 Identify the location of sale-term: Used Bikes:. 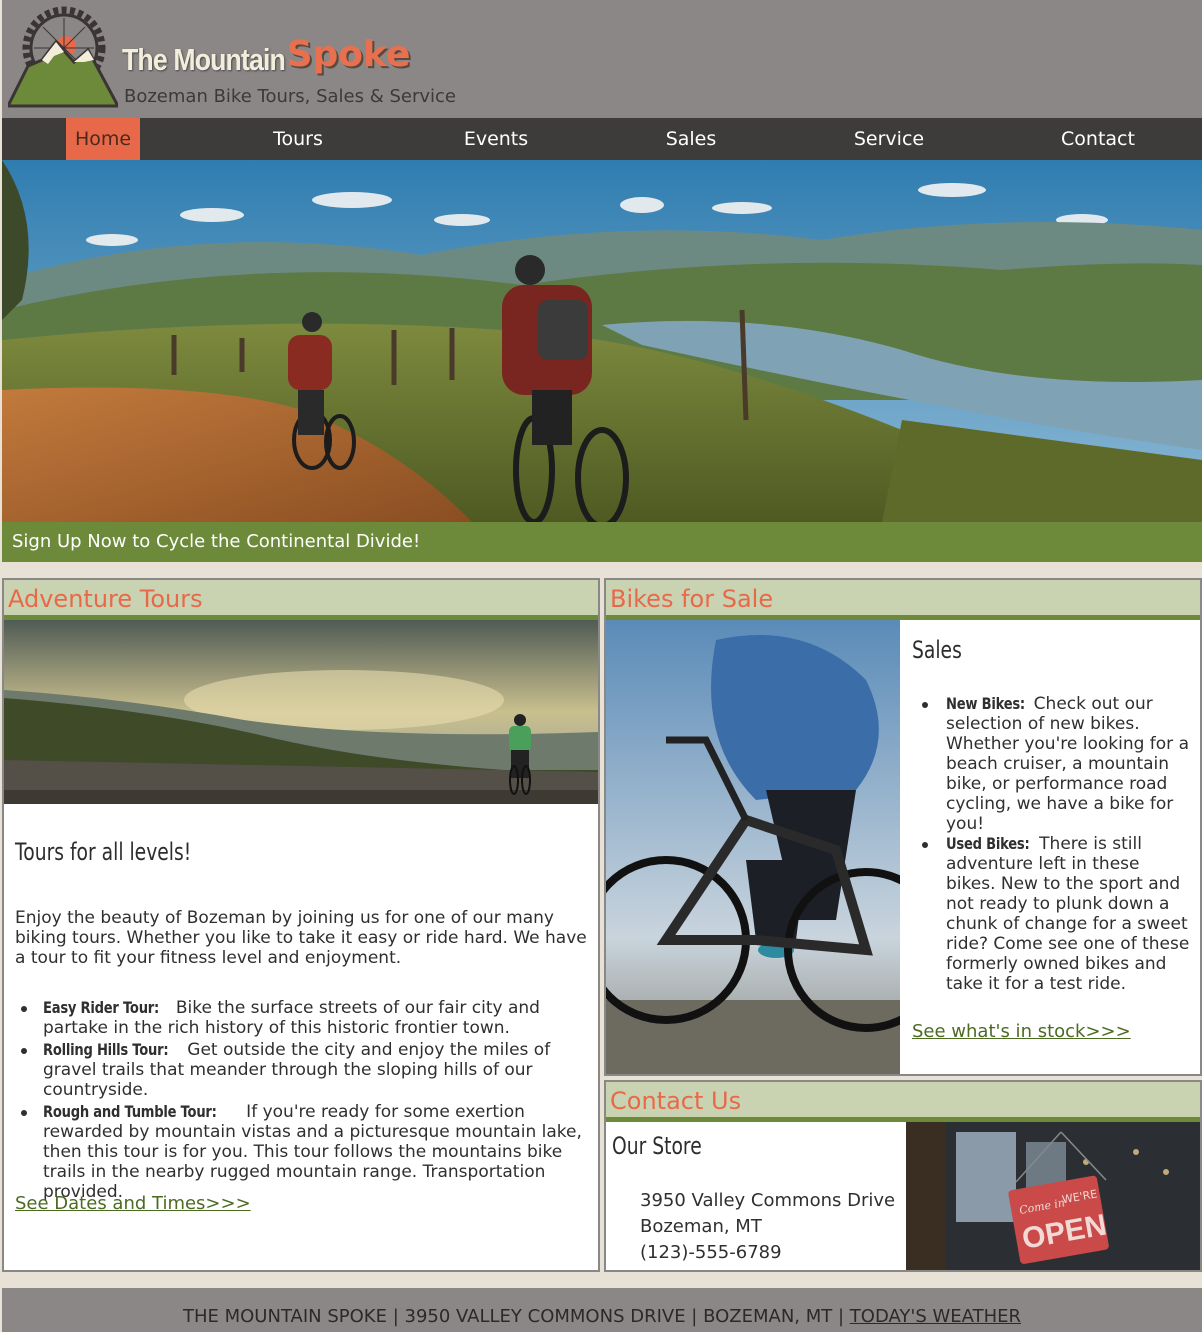
(988, 843).